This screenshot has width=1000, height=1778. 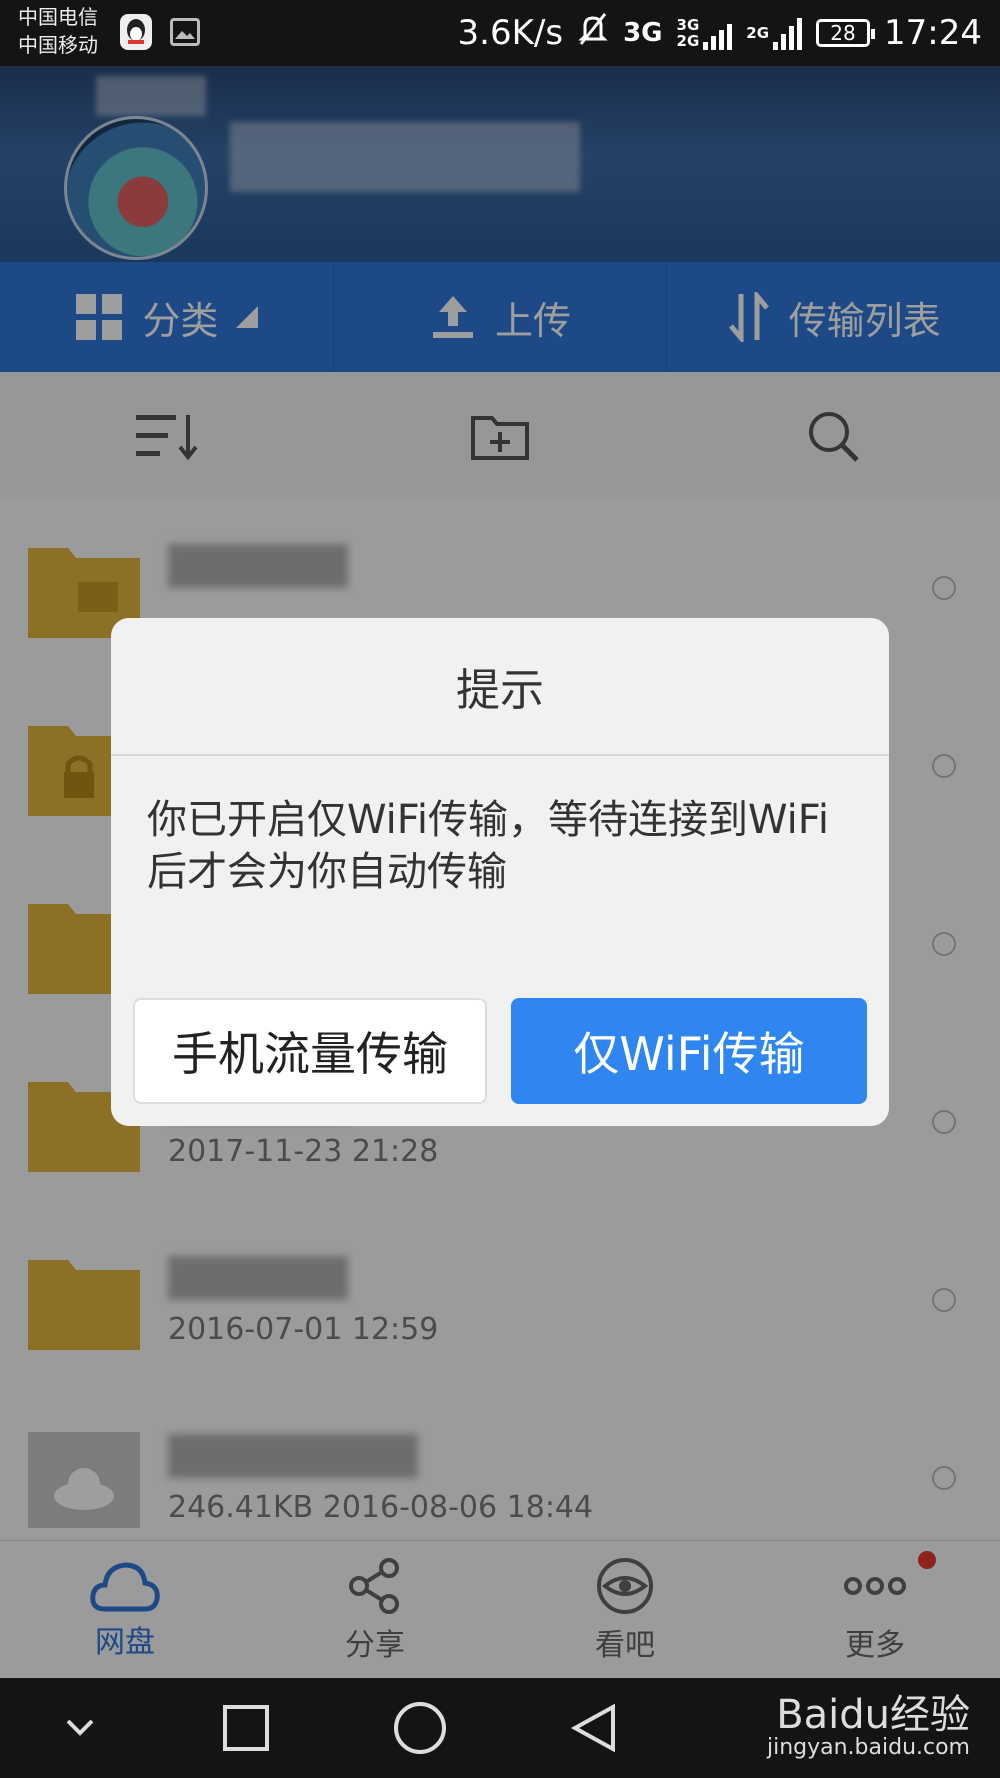 What do you see at coordinates (689, 1051) in the screenshot?
I see `wifi-only-transfer-button: 仅WiFi传输` at bounding box center [689, 1051].